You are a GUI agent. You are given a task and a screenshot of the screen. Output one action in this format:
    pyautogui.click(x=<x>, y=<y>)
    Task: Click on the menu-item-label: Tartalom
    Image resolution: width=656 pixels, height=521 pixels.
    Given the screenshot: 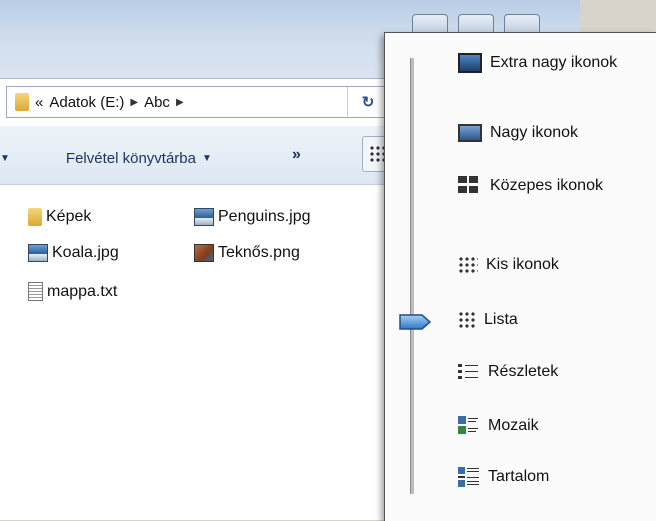 What is the action you would take?
    pyautogui.click(x=519, y=476)
    